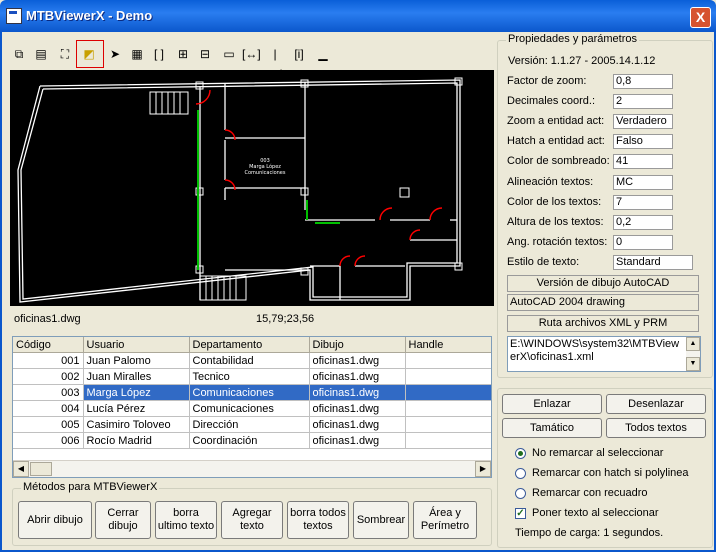 The height and width of the screenshot is (552, 716). What do you see at coordinates (643, 182) in the screenshot?
I see `prop-value-text-alignment: MC` at bounding box center [643, 182].